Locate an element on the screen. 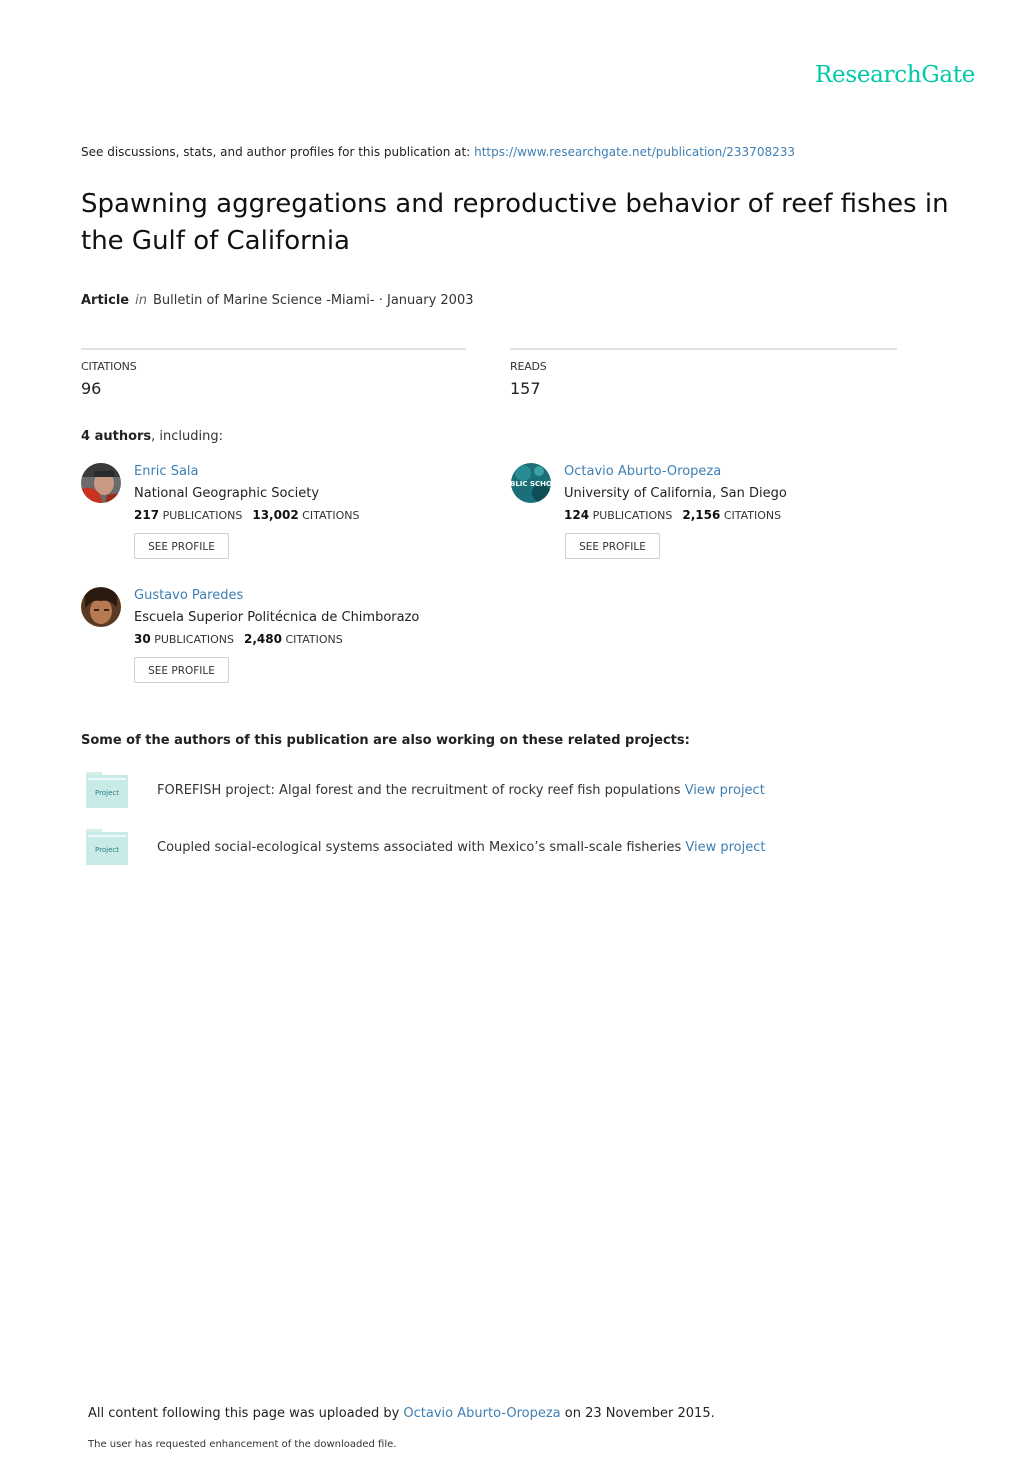 Image resolution: width=1020 pixels, height=1483 pixels. author-name-link: Octavio Aburto-Oropeza is located at coordinates (642, 471).